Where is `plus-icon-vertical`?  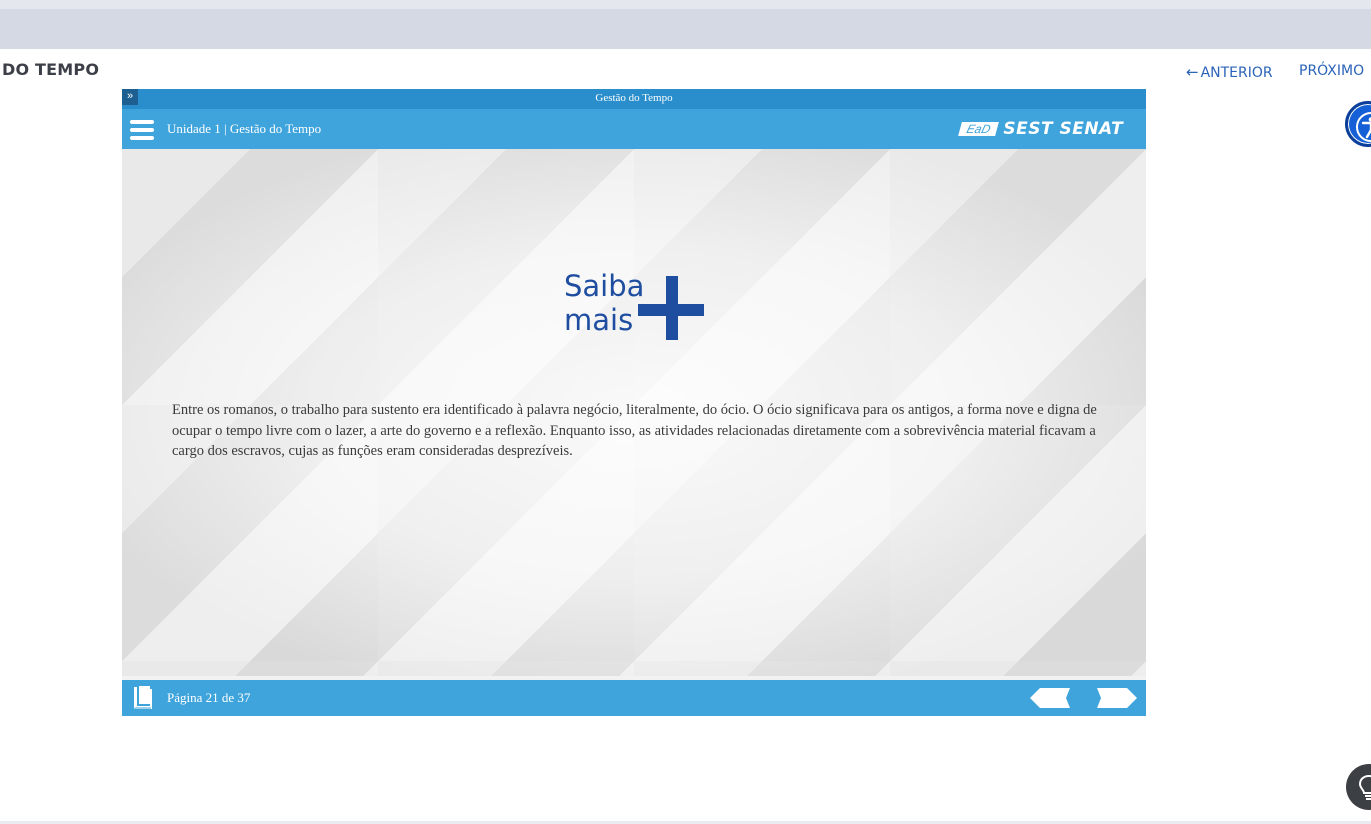
plus-icon-vertical is located at coordinates (672, 308).